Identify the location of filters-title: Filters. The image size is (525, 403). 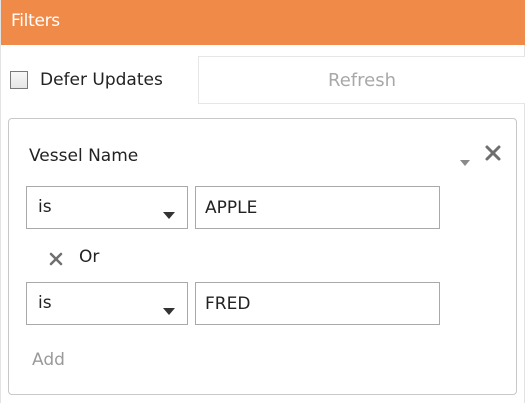
(35, 21).